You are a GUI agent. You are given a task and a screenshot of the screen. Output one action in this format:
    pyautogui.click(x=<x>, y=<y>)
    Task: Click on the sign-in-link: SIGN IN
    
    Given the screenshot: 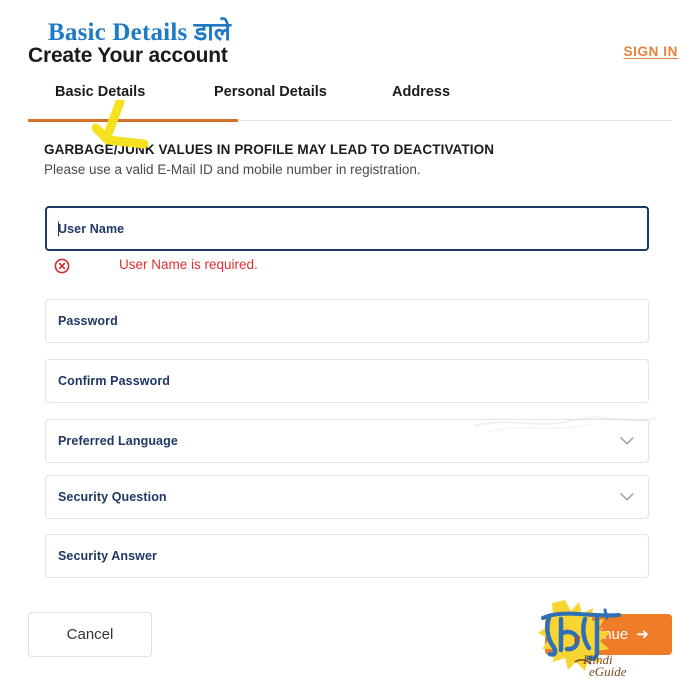 What is the action you would take?
    pyautogui.click(x=651, y=51)
    